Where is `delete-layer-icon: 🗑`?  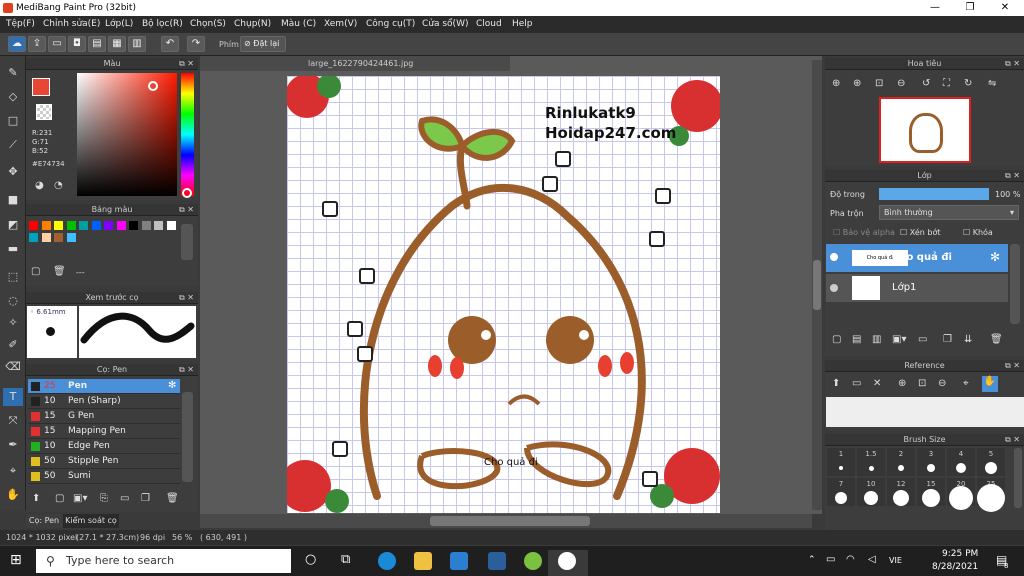 delete-layer-icon: 🗑 is located at coordinates (996, 339).